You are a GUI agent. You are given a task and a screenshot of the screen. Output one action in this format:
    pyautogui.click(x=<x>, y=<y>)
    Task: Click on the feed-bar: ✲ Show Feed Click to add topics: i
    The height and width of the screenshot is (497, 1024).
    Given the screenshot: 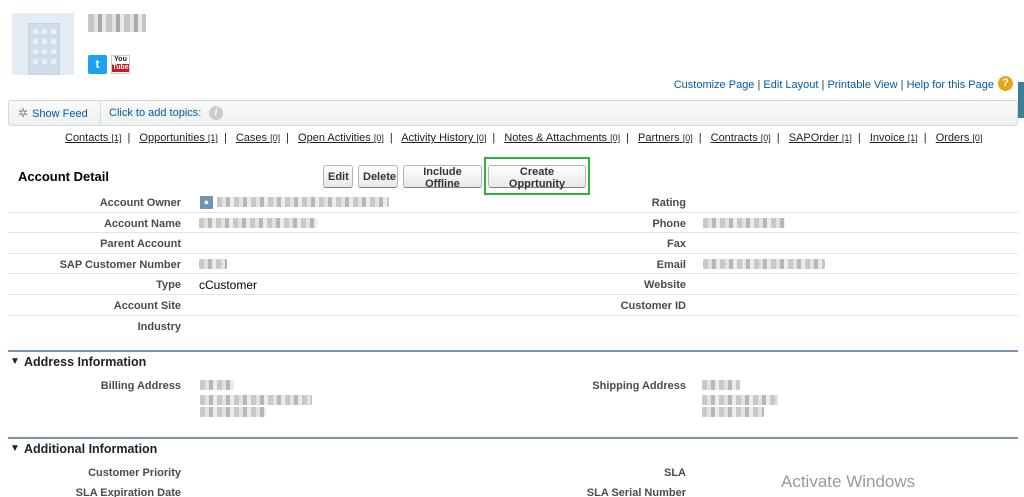 What is the action you would take?
    pyautogui.click(x=513, y=113)
    